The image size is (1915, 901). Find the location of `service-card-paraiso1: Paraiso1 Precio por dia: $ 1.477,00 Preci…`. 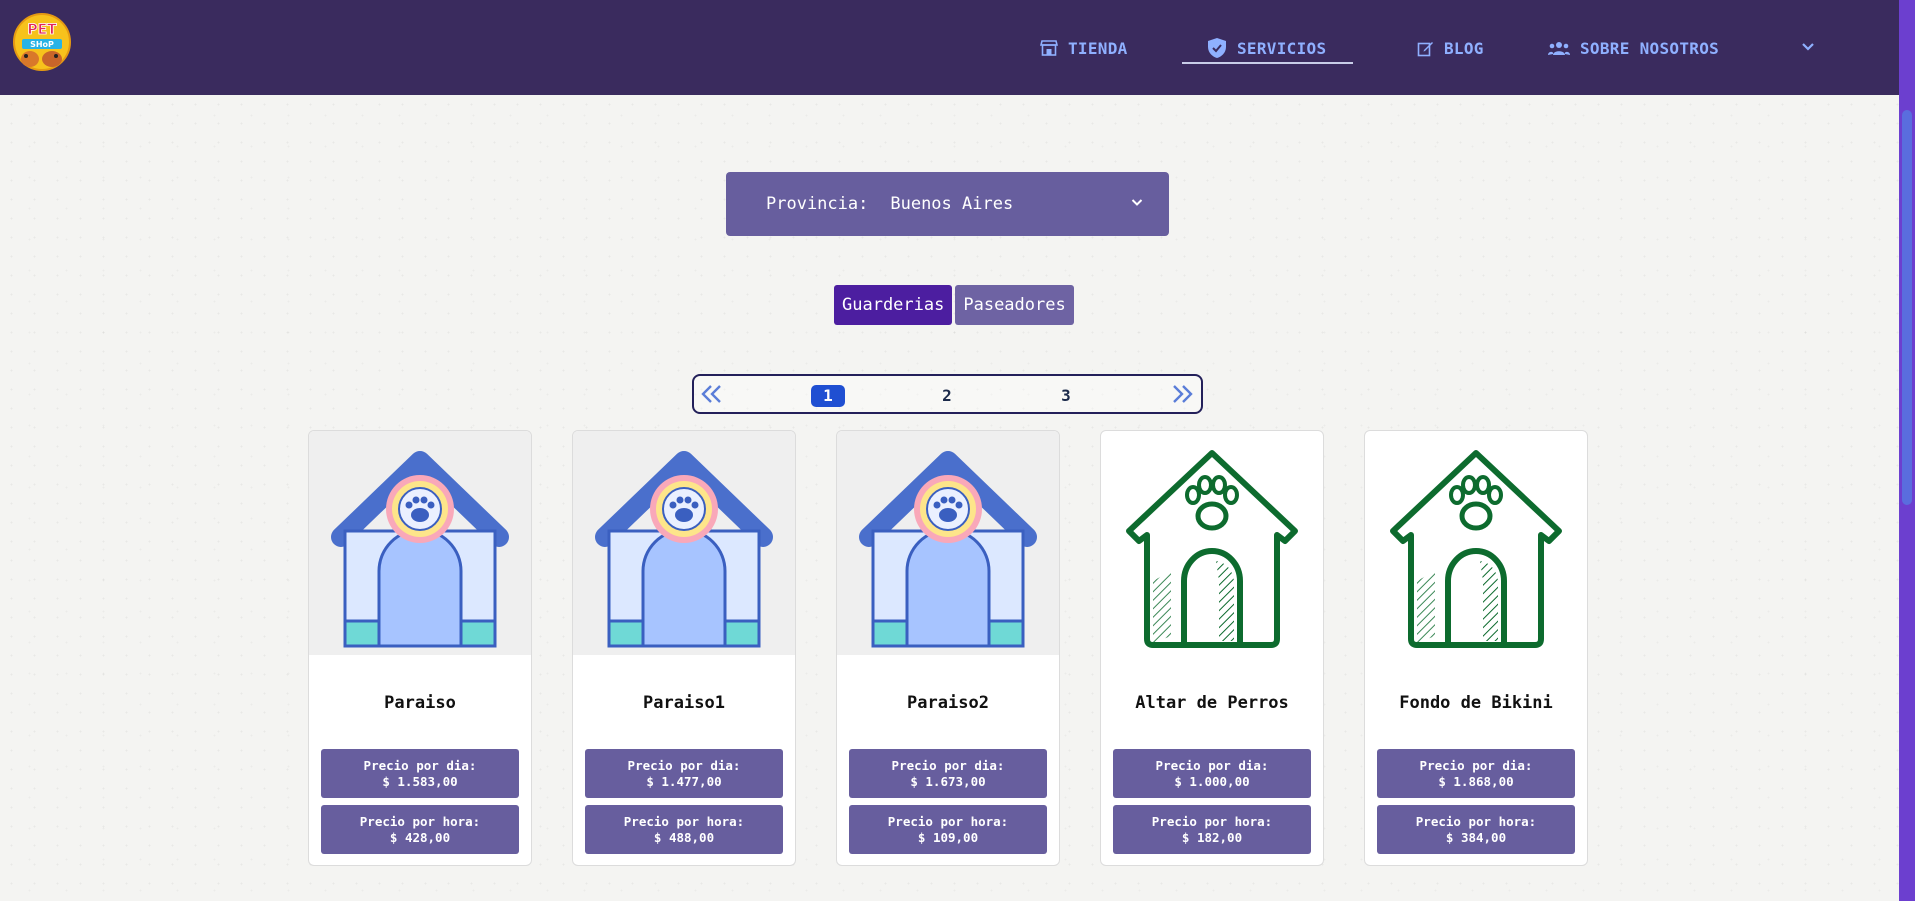

service-card-paraiso1: Paraiso1 Precio por dia: $ 1.477,00 Preci… is located at coordinates (684, 648).